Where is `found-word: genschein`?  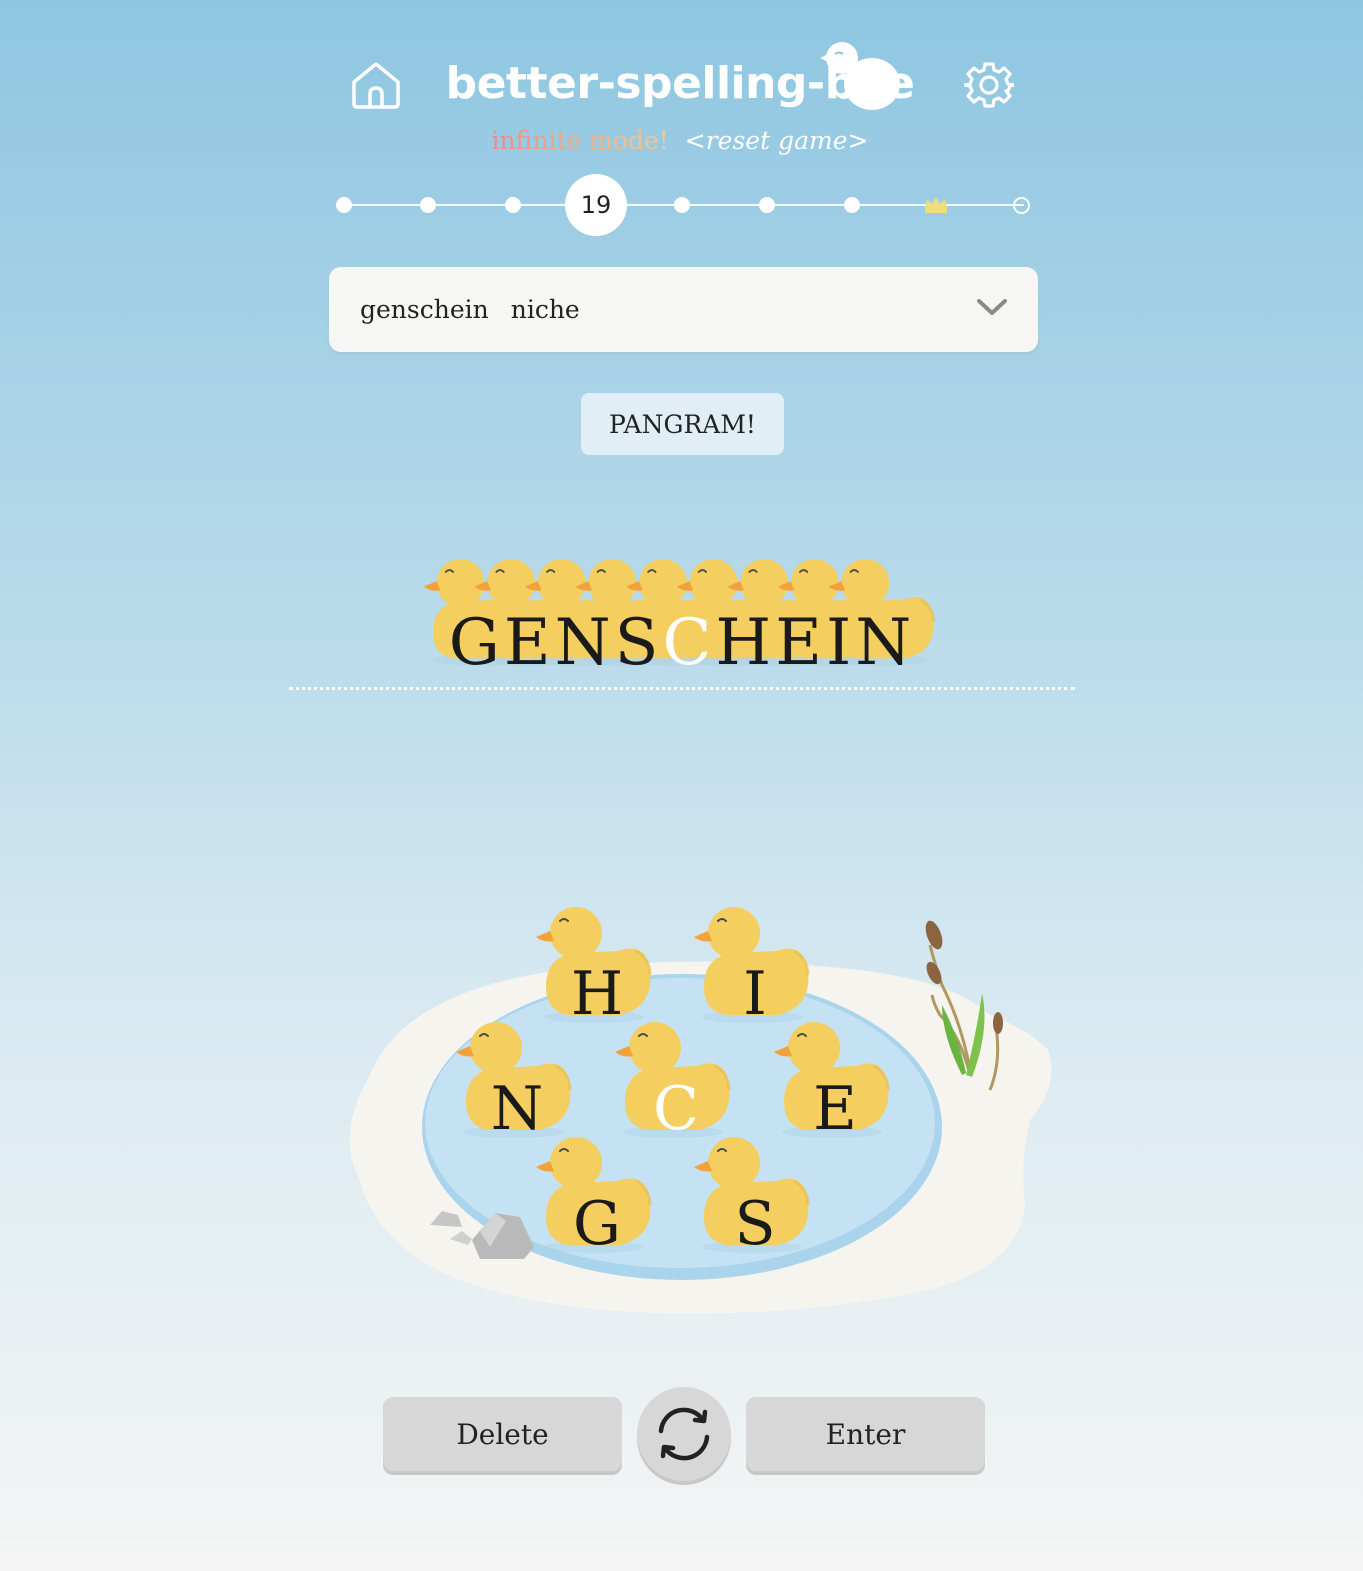 found-word: genschein is located at coordinates (424, 309).